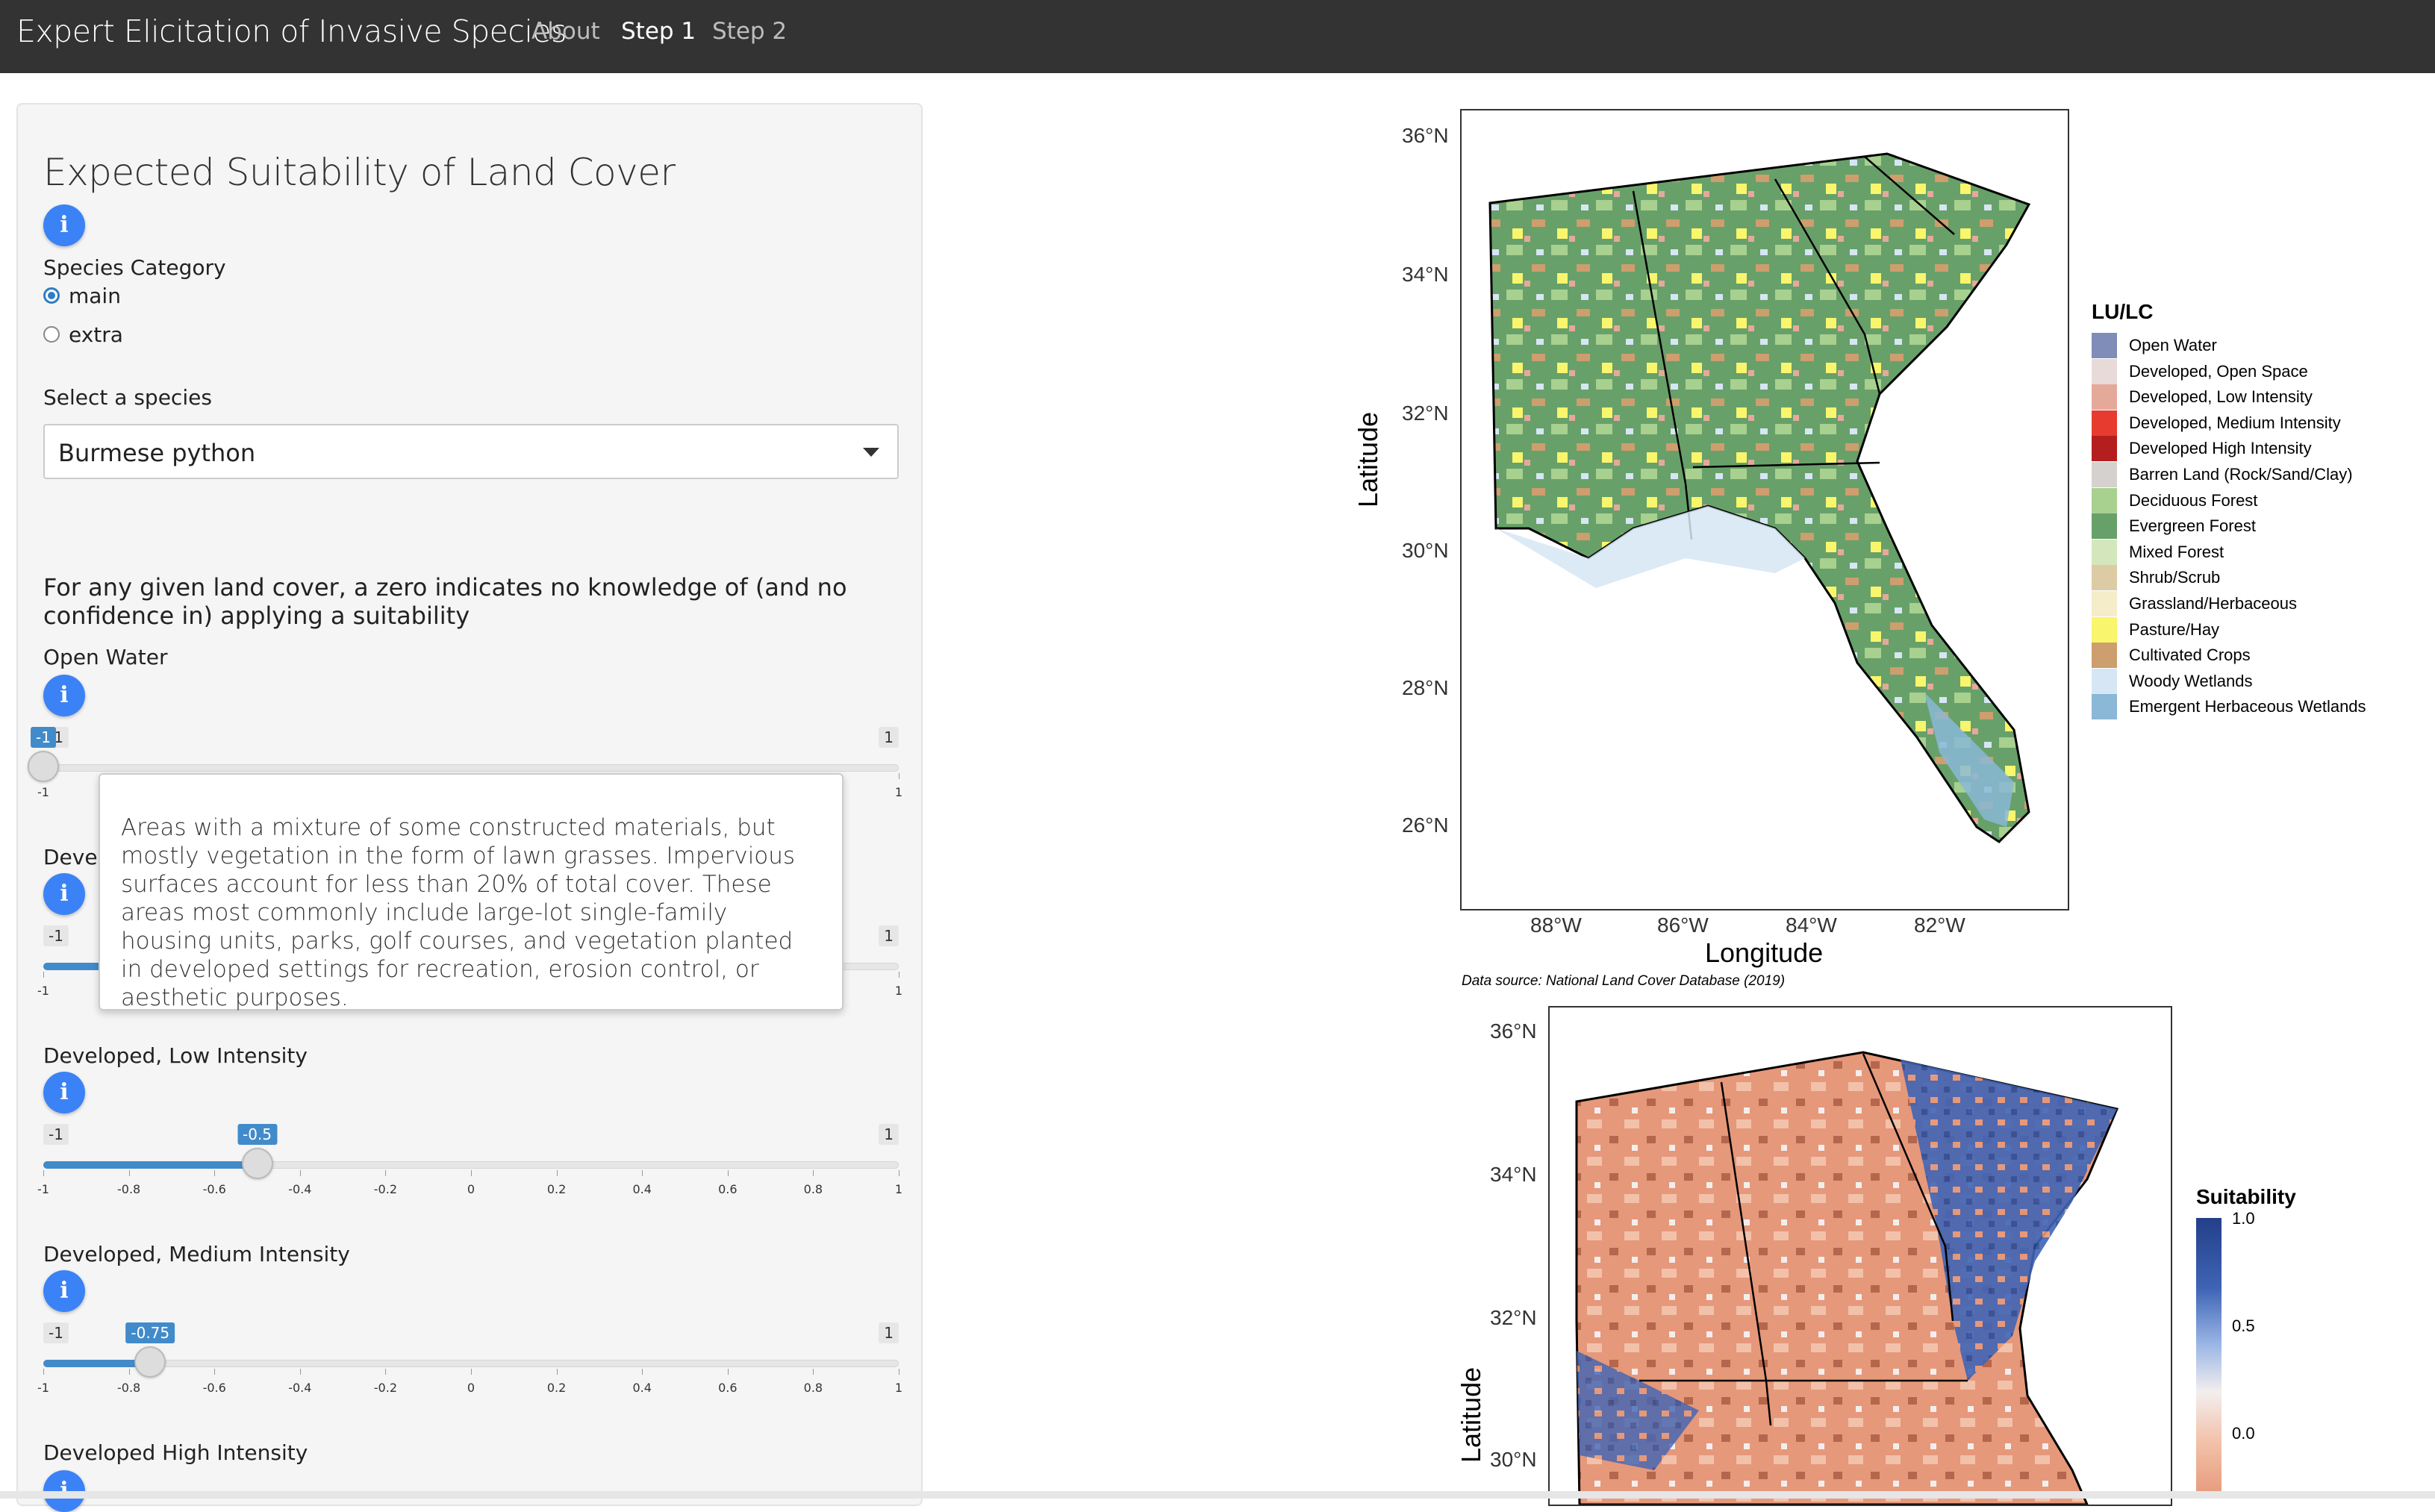  I want to click on slider-developed-medium: -1 1 -0.75 -1 -0.8 -0.6 -0.4 -0.2 0 0.2 0.4 0.6 0.8 1, so click(469, 1363).